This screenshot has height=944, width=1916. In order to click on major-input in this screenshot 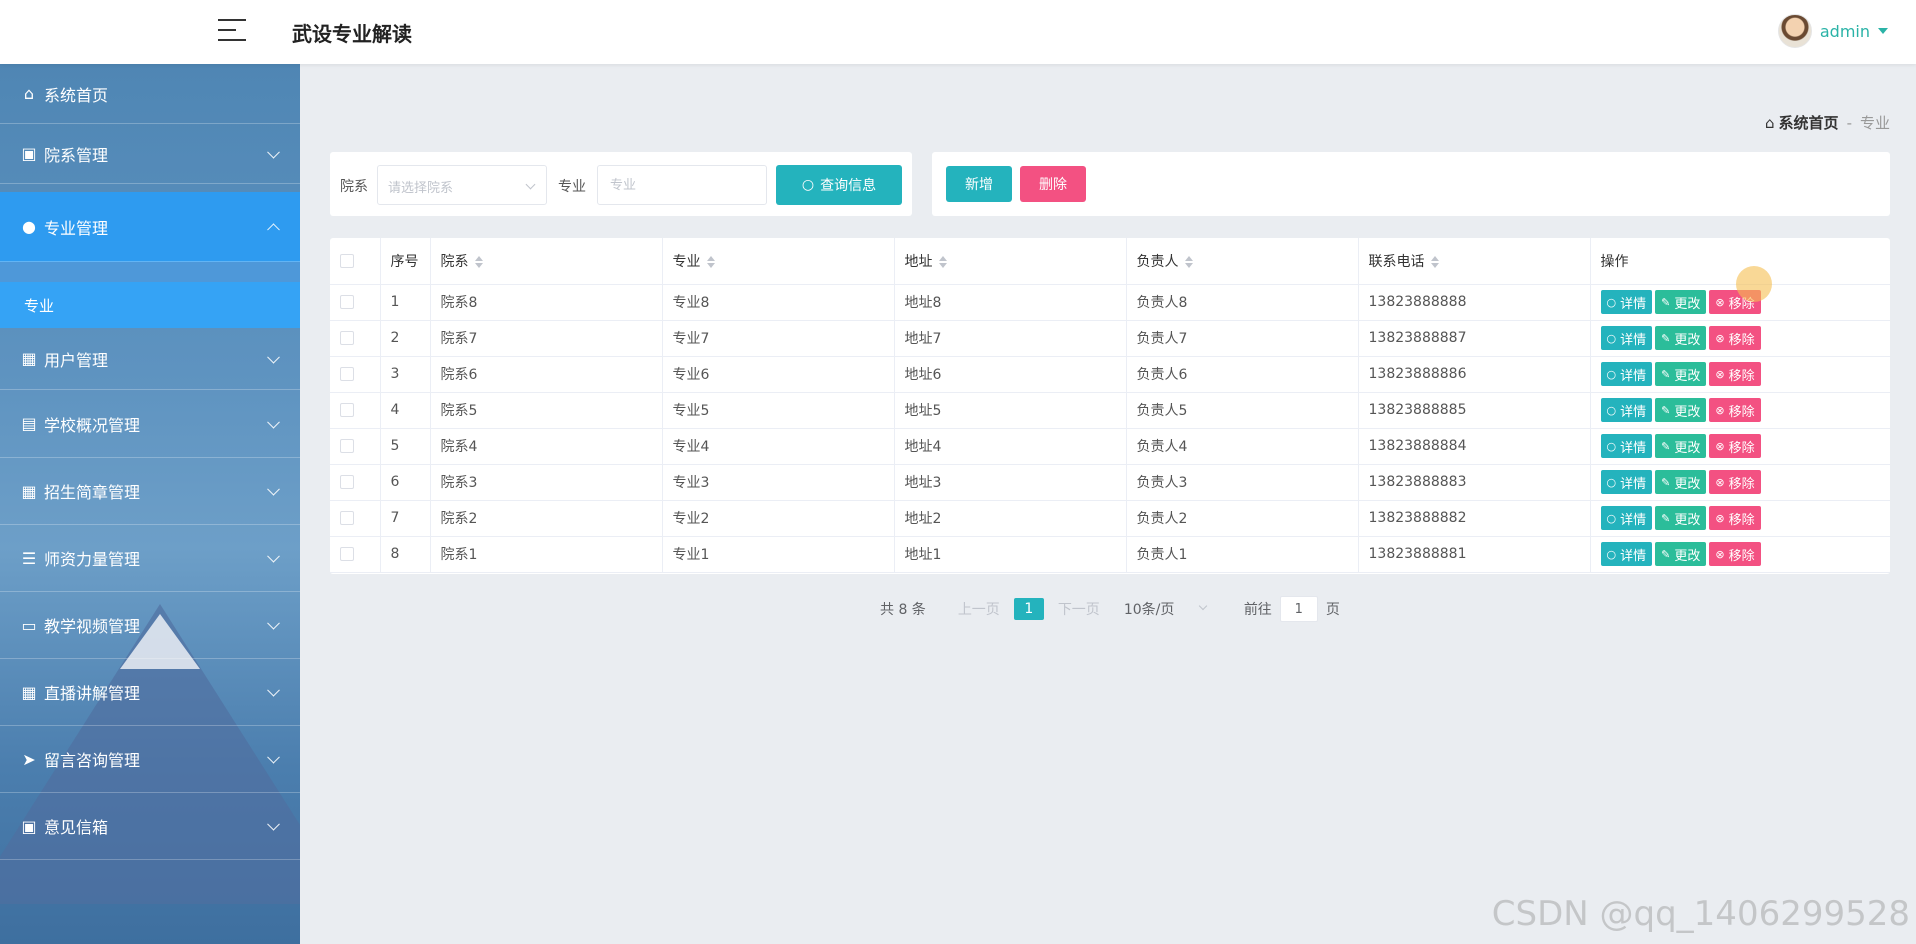, I will do `click(682, 185)`.